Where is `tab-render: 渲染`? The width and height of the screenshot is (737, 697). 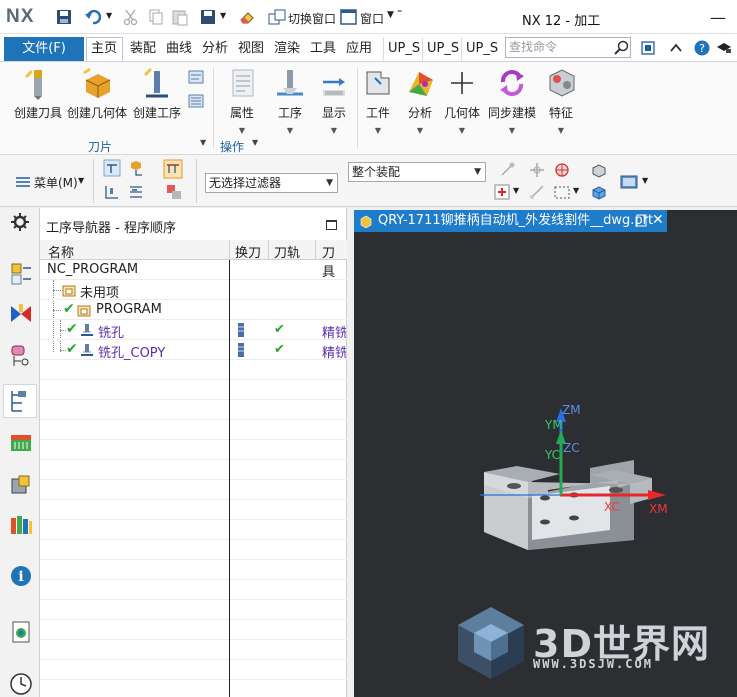 tab-render: 渲染 is located at coordinates (287, 49).